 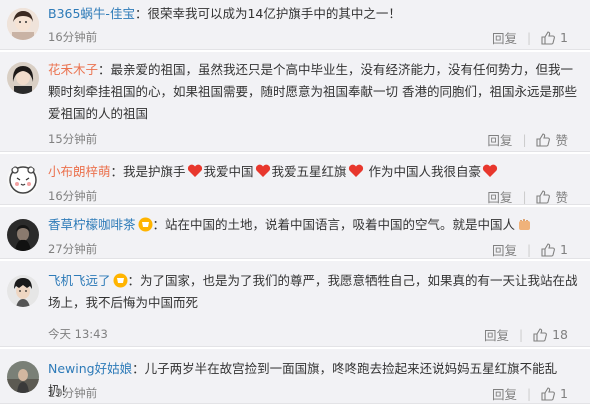 What do you see at coordinates (79, 171) in the screenshot?
I see `username-link: 小布朗梓萌` at bounding box center [79, 171].